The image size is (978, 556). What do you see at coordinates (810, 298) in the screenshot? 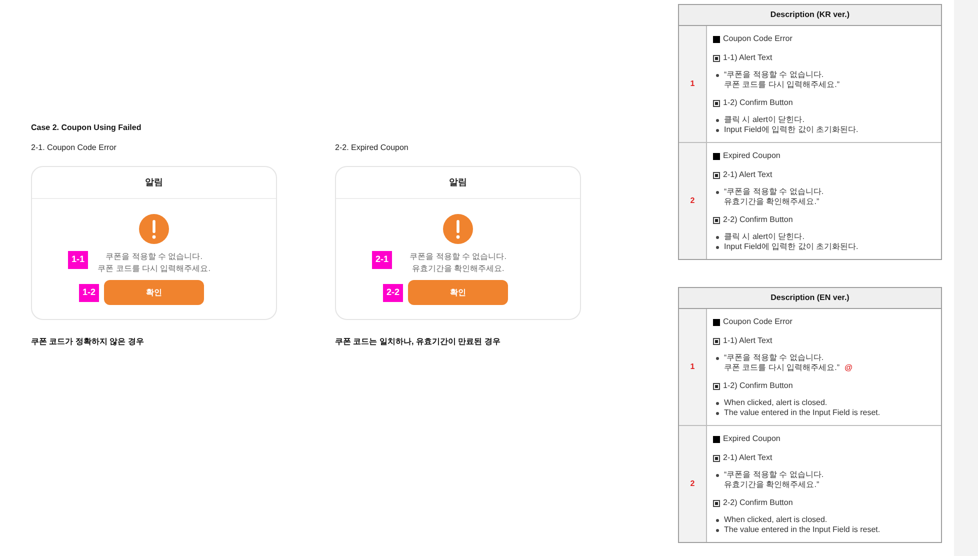
I see `table-header: Description (EN ver.)` at bounding box center [810, 298].